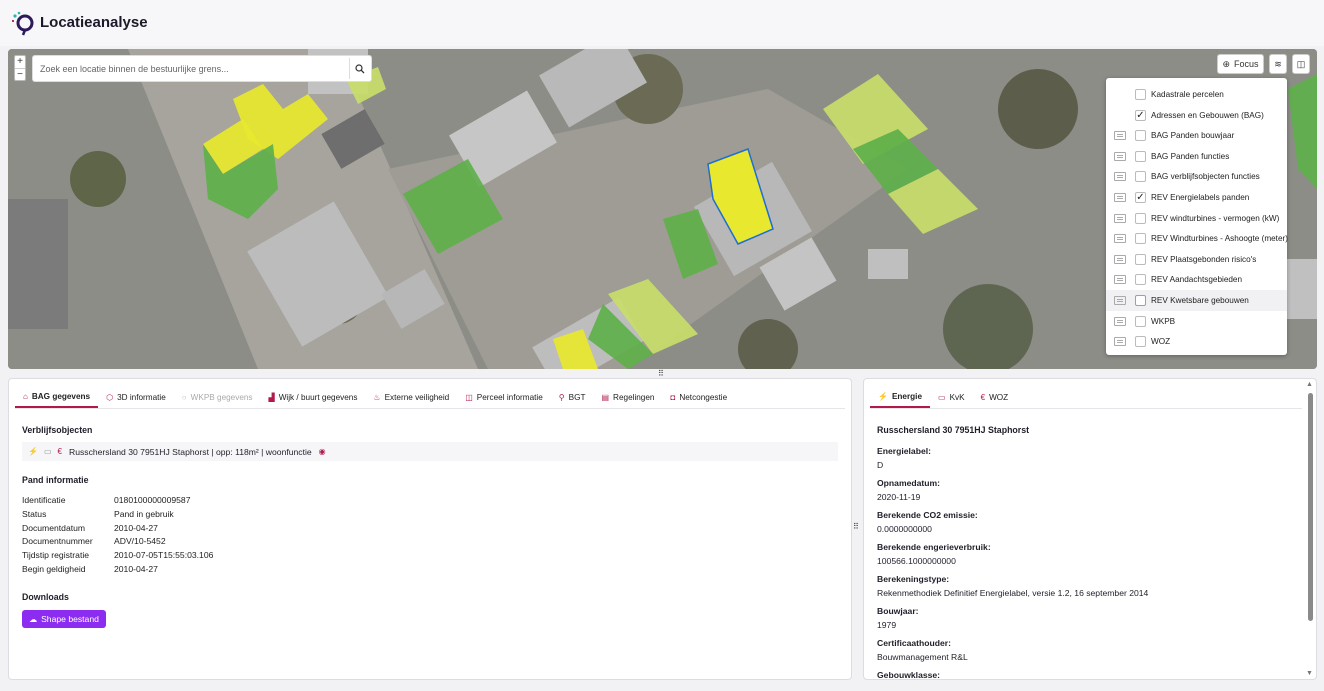 This screenshot has width=1324, height=691. Describe the element at coordinates (25, 396) in the screenshot. I see `home-icon: ⌂` at that location.